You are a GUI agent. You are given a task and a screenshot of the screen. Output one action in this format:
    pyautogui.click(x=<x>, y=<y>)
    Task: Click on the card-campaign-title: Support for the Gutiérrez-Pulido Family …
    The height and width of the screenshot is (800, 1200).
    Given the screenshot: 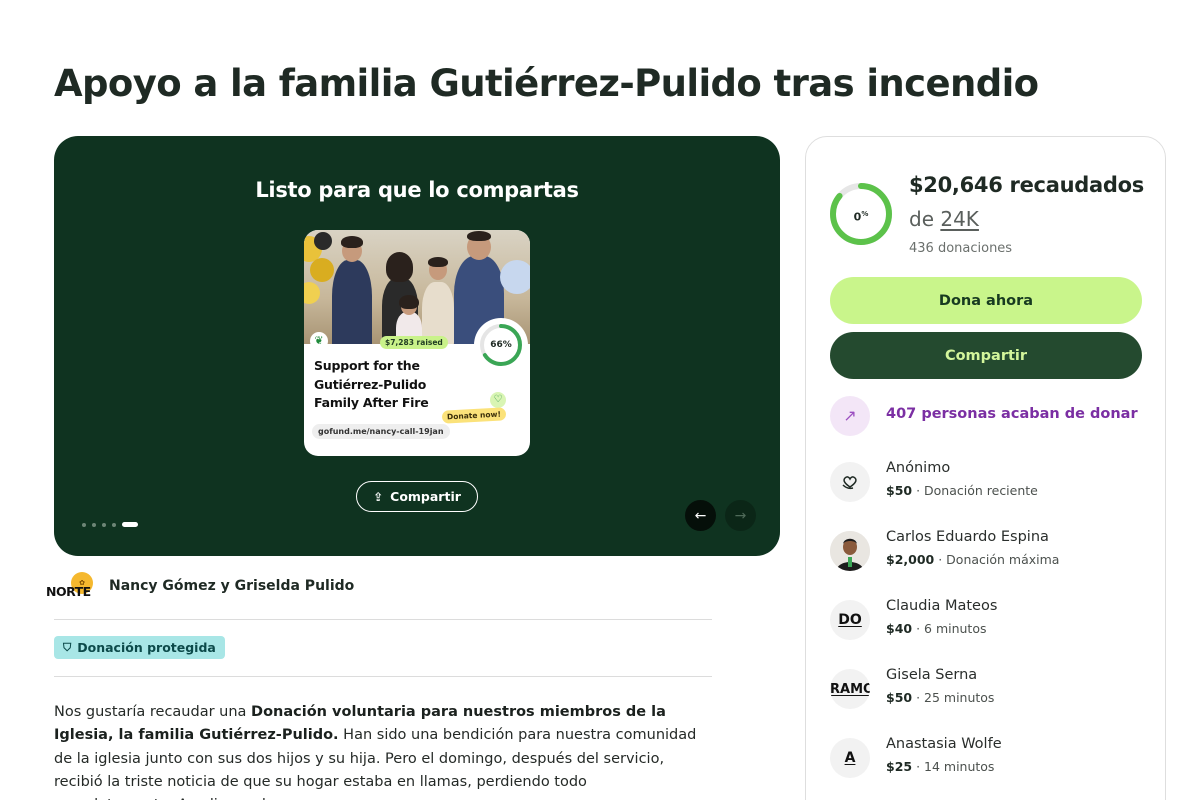 What is the action you would take?
    pyautogui.click(x=371, y=384)
    